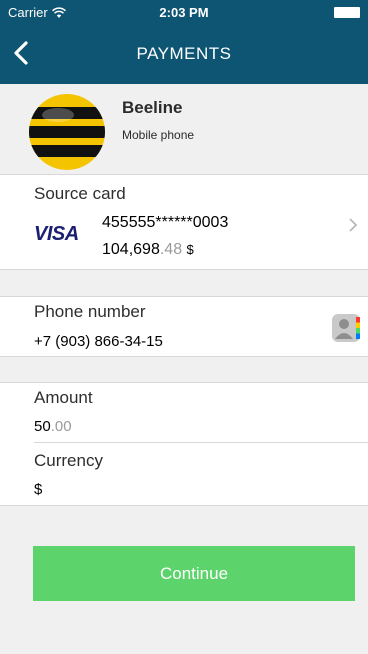 Image resolution: width=368 pixels, height=654 pixels. I want to click on card-balance-fraction: .48, so click(171, 249).